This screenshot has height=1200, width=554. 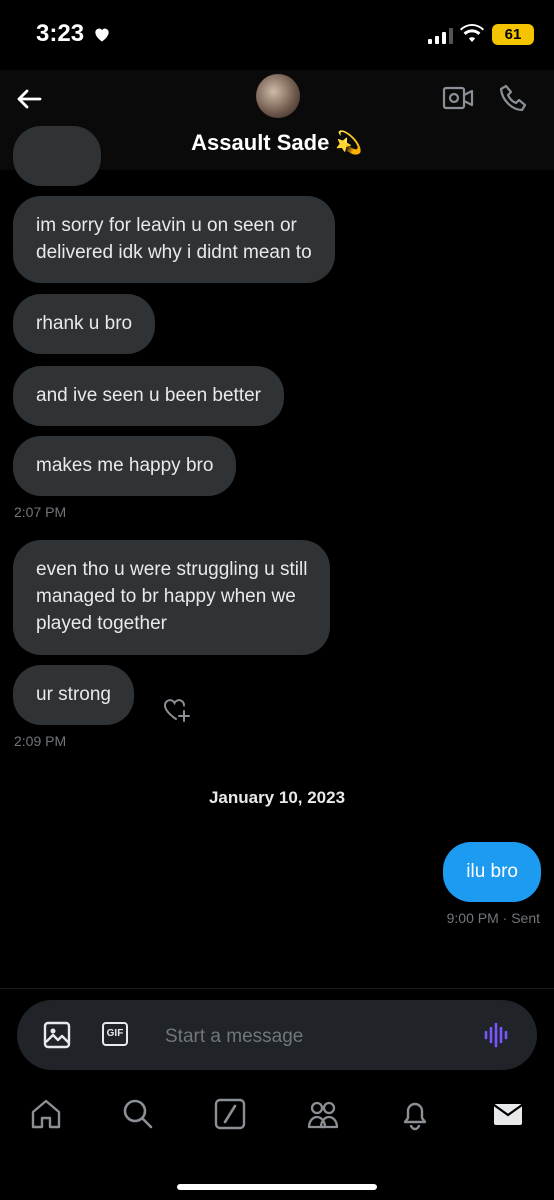 I want to click on message-timestamp: 2:07 PM, so click(x=40, y=512).